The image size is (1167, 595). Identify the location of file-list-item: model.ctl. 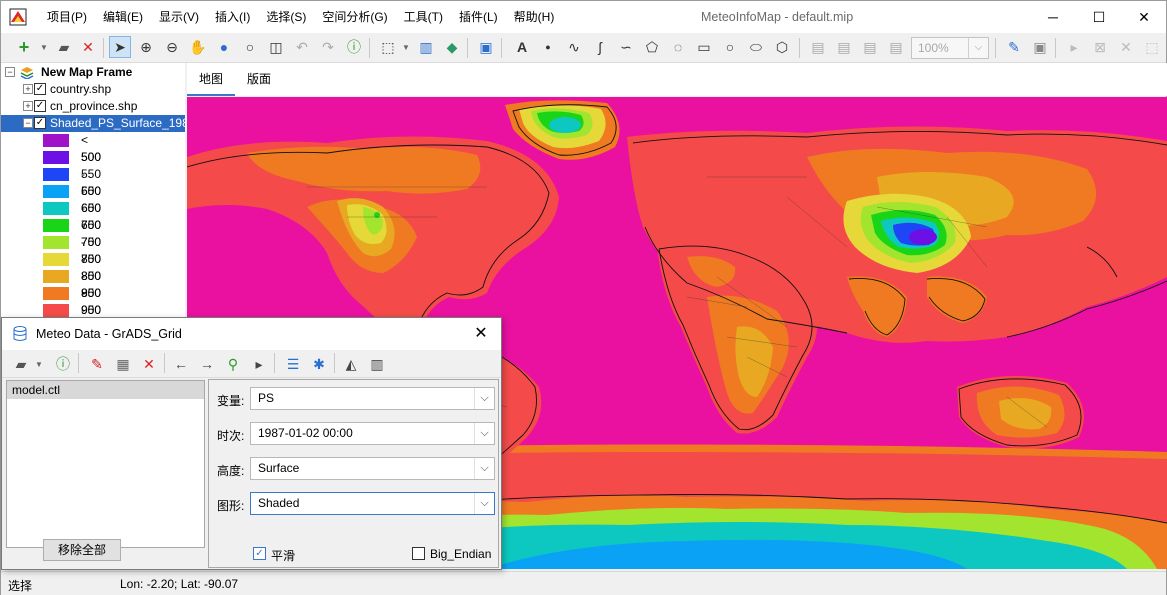
(105, 390).